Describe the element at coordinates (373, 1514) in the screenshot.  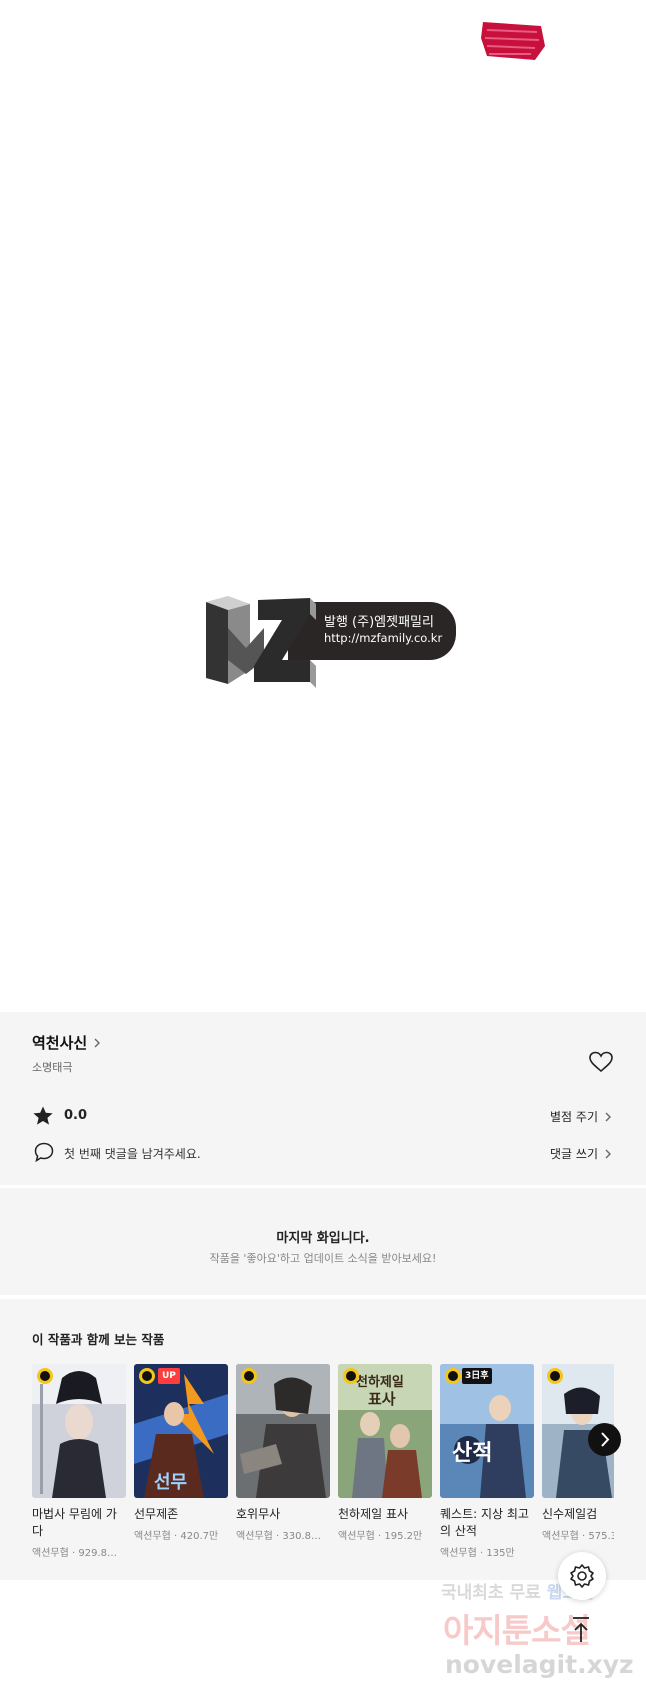
I see `card-title: 천하제일 표사` at that location.